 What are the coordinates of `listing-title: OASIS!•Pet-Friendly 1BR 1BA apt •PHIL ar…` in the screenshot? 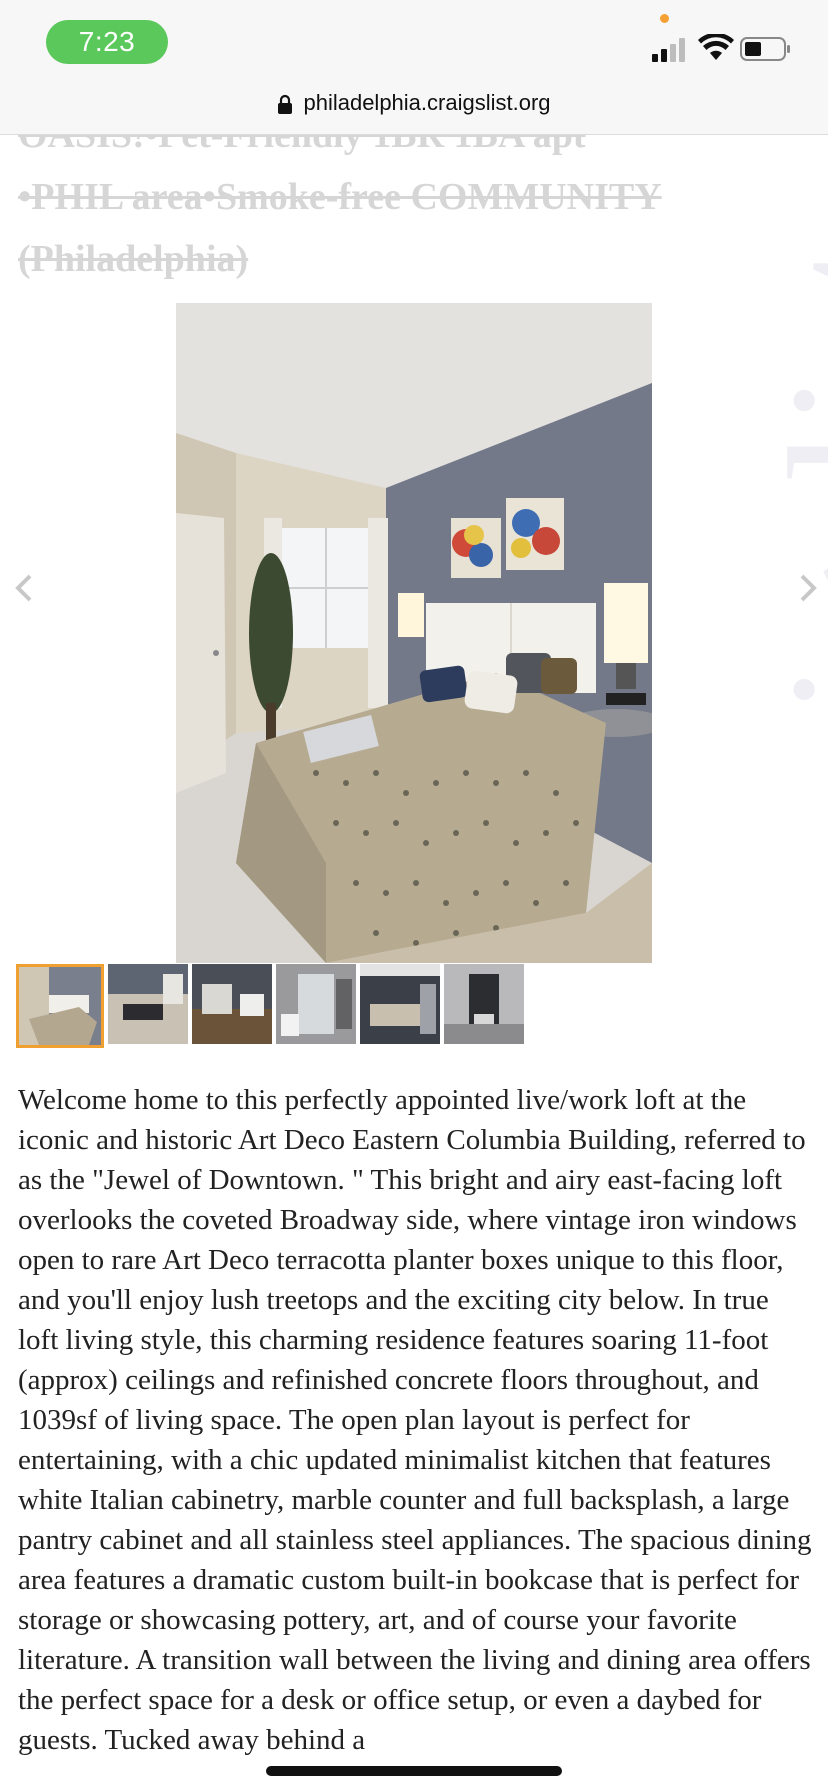 It's located at (413, 199).